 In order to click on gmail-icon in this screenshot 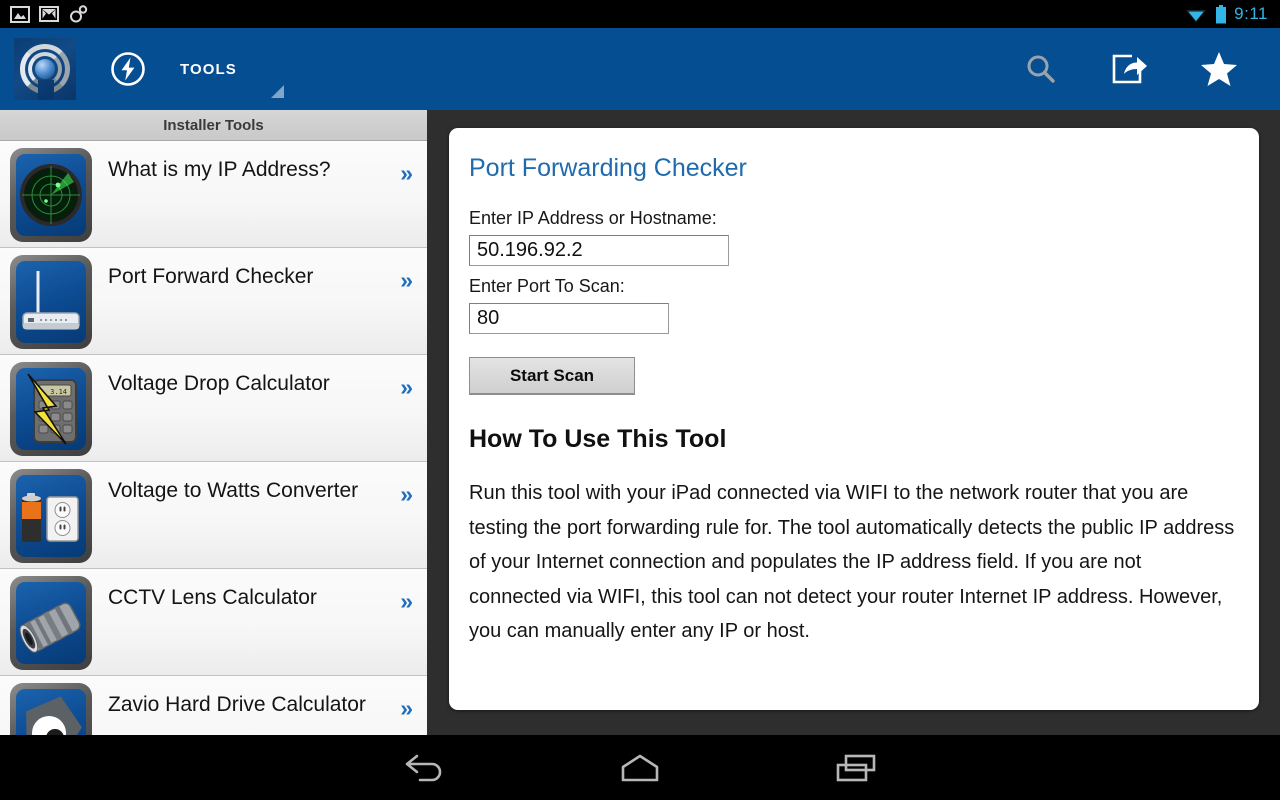, I will do `click(49, 14)`.